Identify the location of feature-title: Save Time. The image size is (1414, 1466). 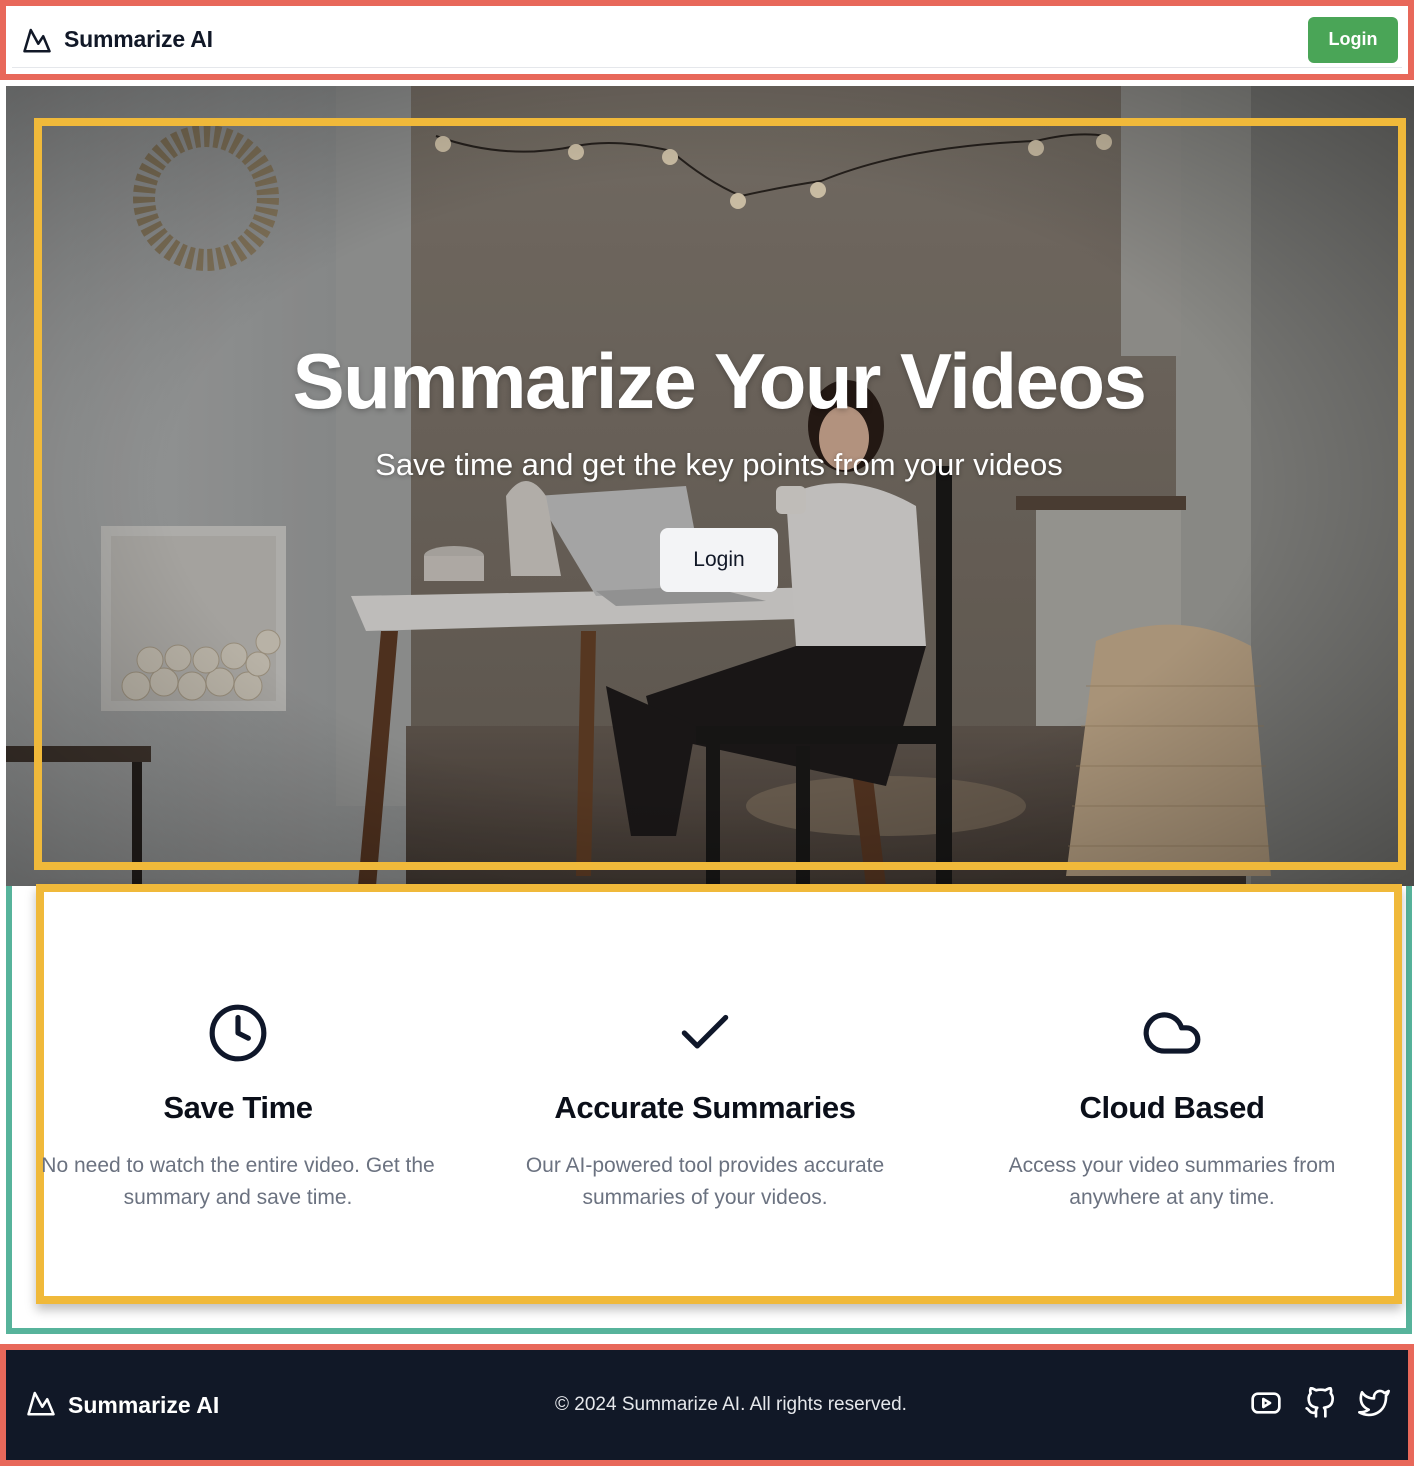
(238, 1107).